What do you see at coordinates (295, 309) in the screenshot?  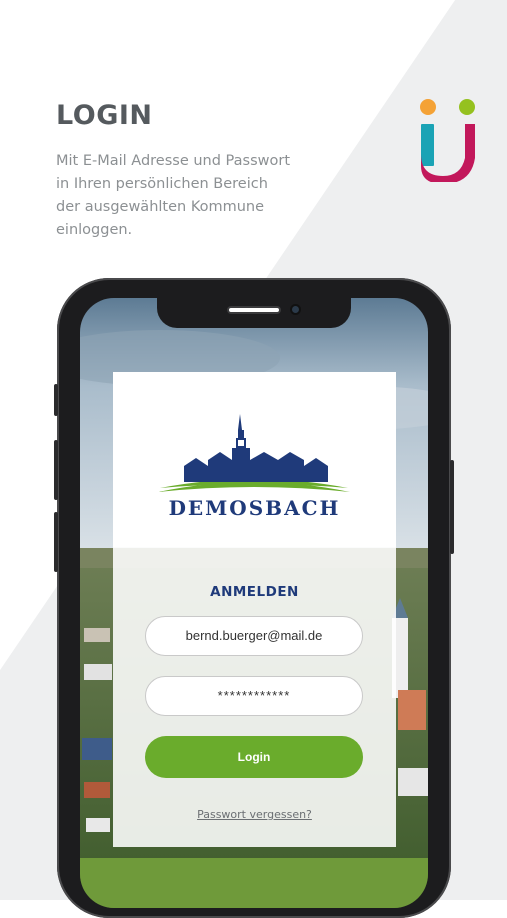 I see `phone-camera` at bounding box center [295, 309].